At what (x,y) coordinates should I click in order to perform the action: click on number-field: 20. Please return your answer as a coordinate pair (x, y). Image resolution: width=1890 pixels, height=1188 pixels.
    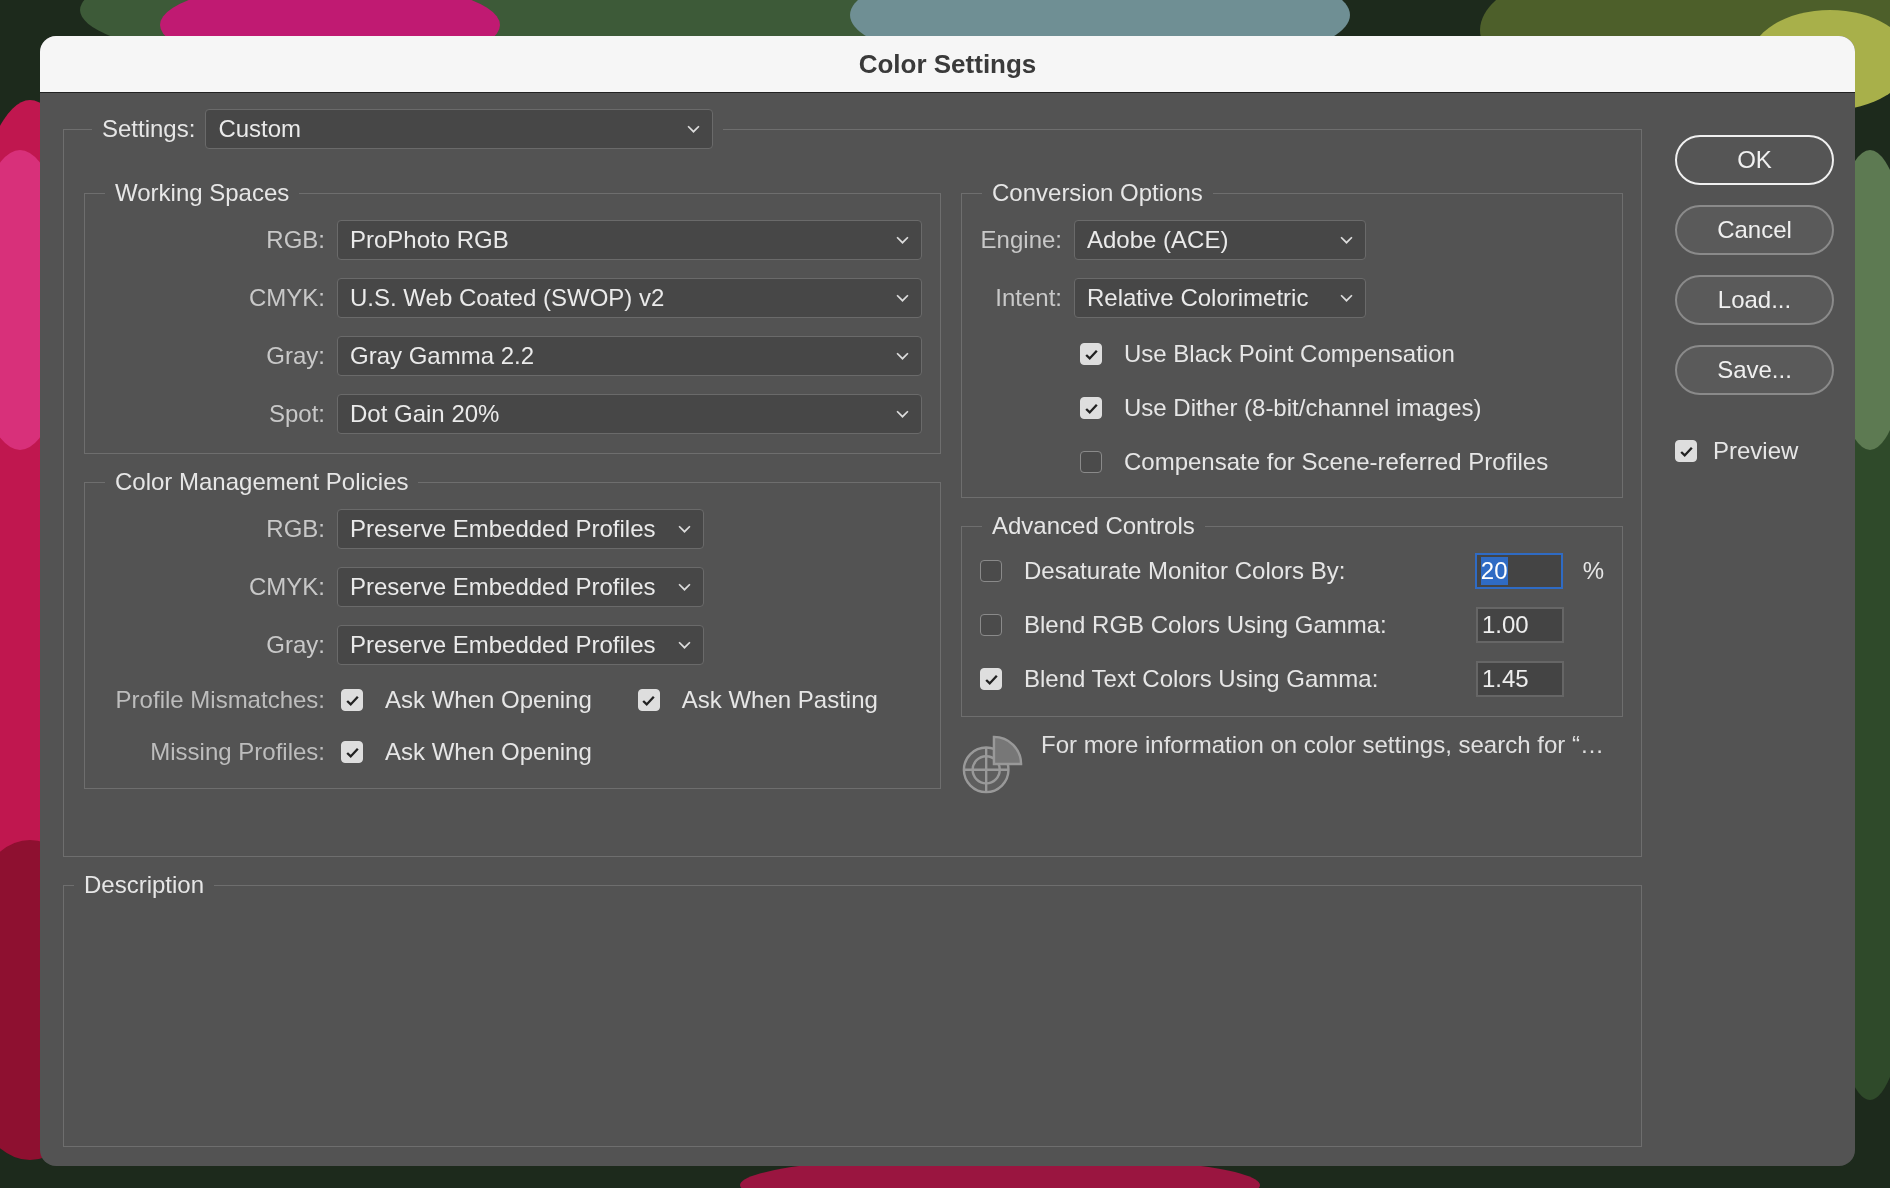
    Looking at the image, I should click on (1518, 571).